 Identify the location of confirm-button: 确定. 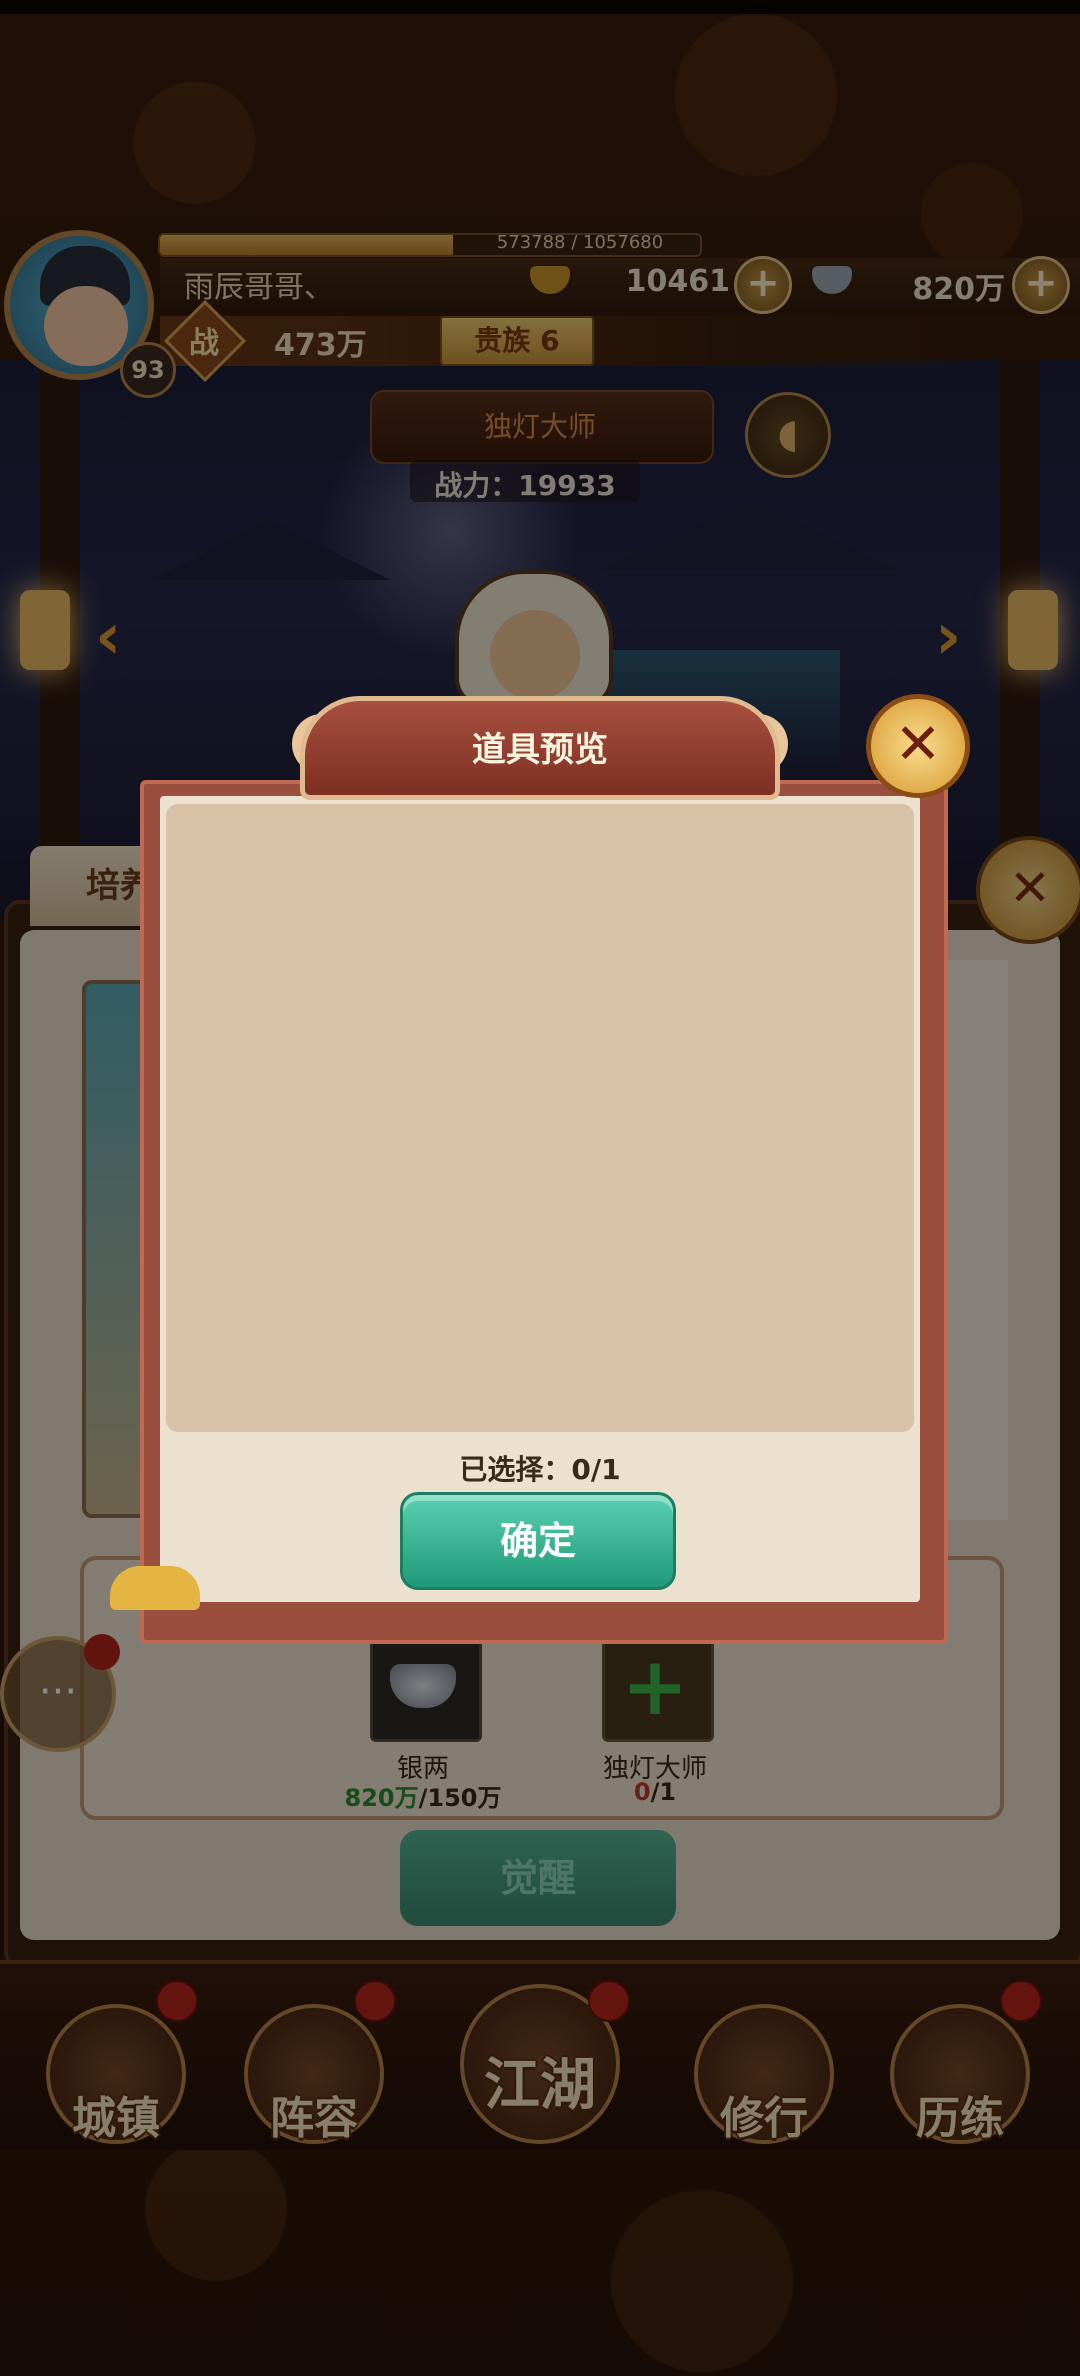
(538, 1541).